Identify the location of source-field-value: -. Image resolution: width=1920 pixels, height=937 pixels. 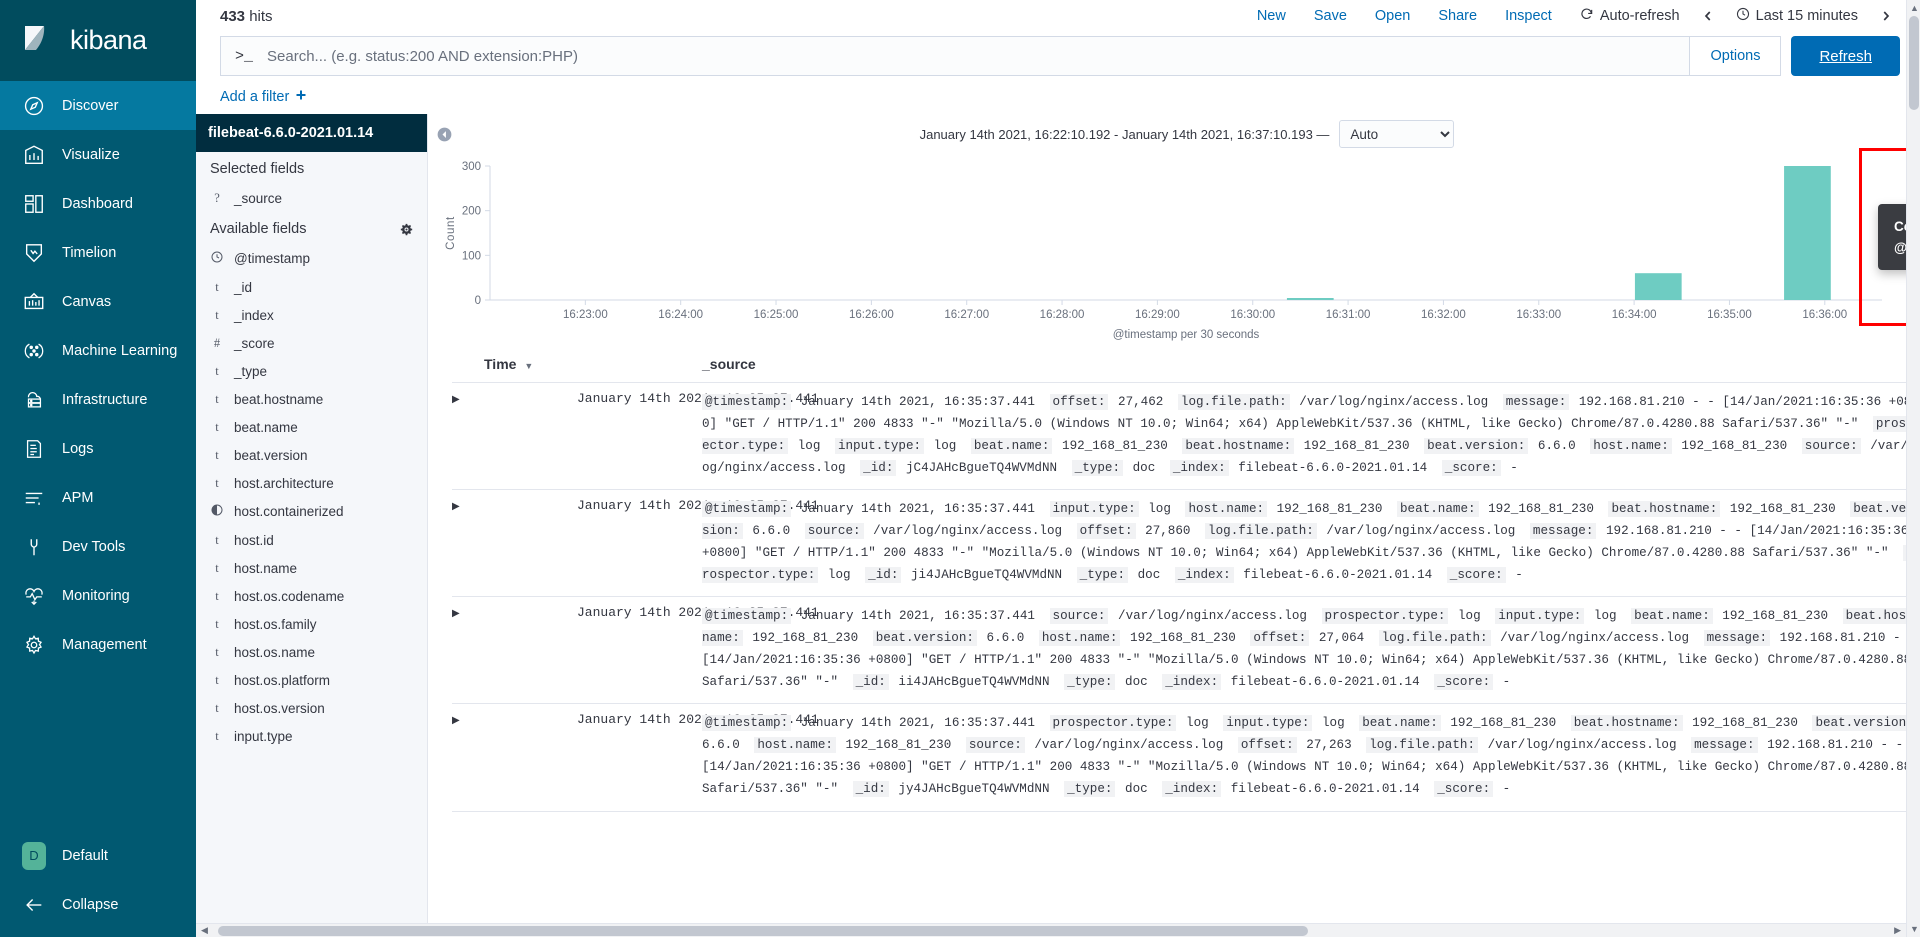
(1503, 682).